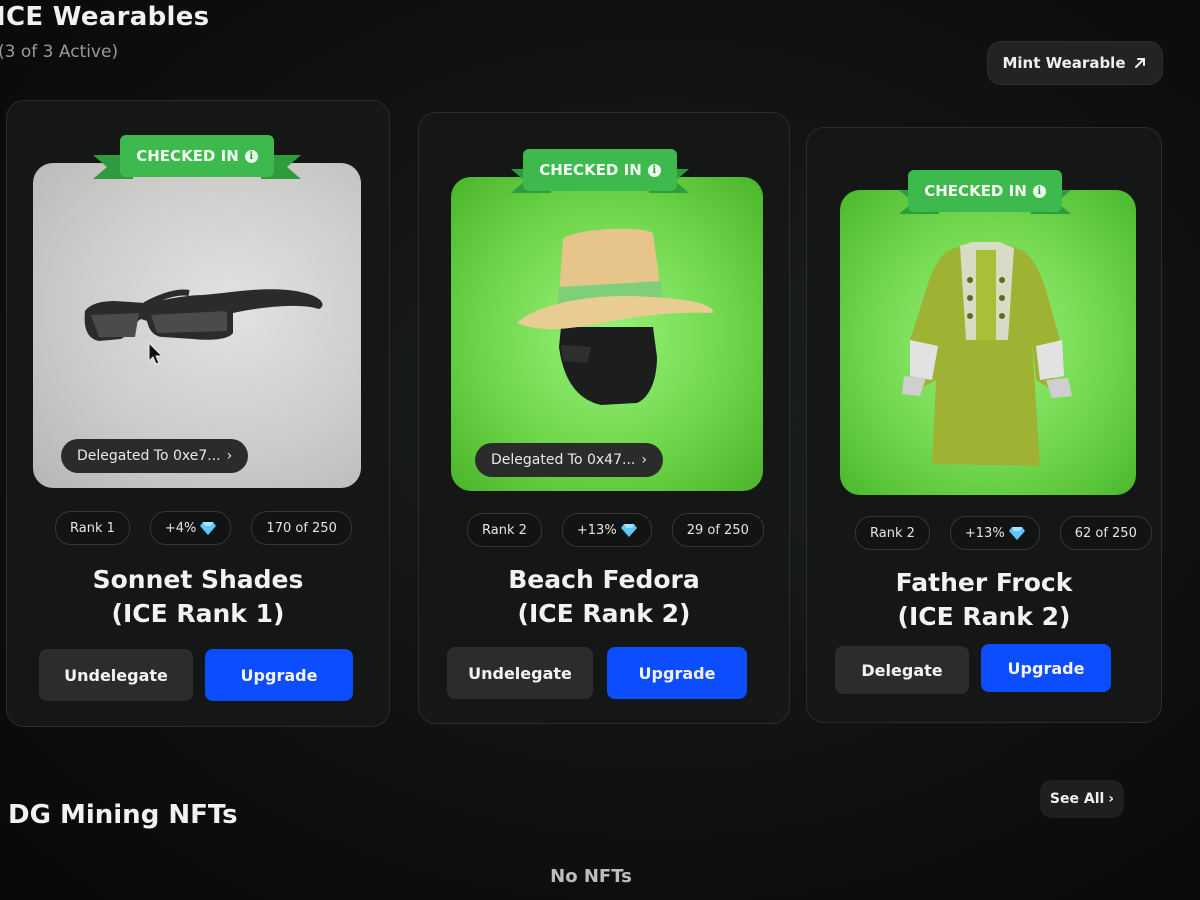 This screenshot has height=900, width=1200. Describe the element at coordinates (198, 597) in the screenshot. I see `wearable-name: Sonnet Shades (ICE Rank 1)` at that location.